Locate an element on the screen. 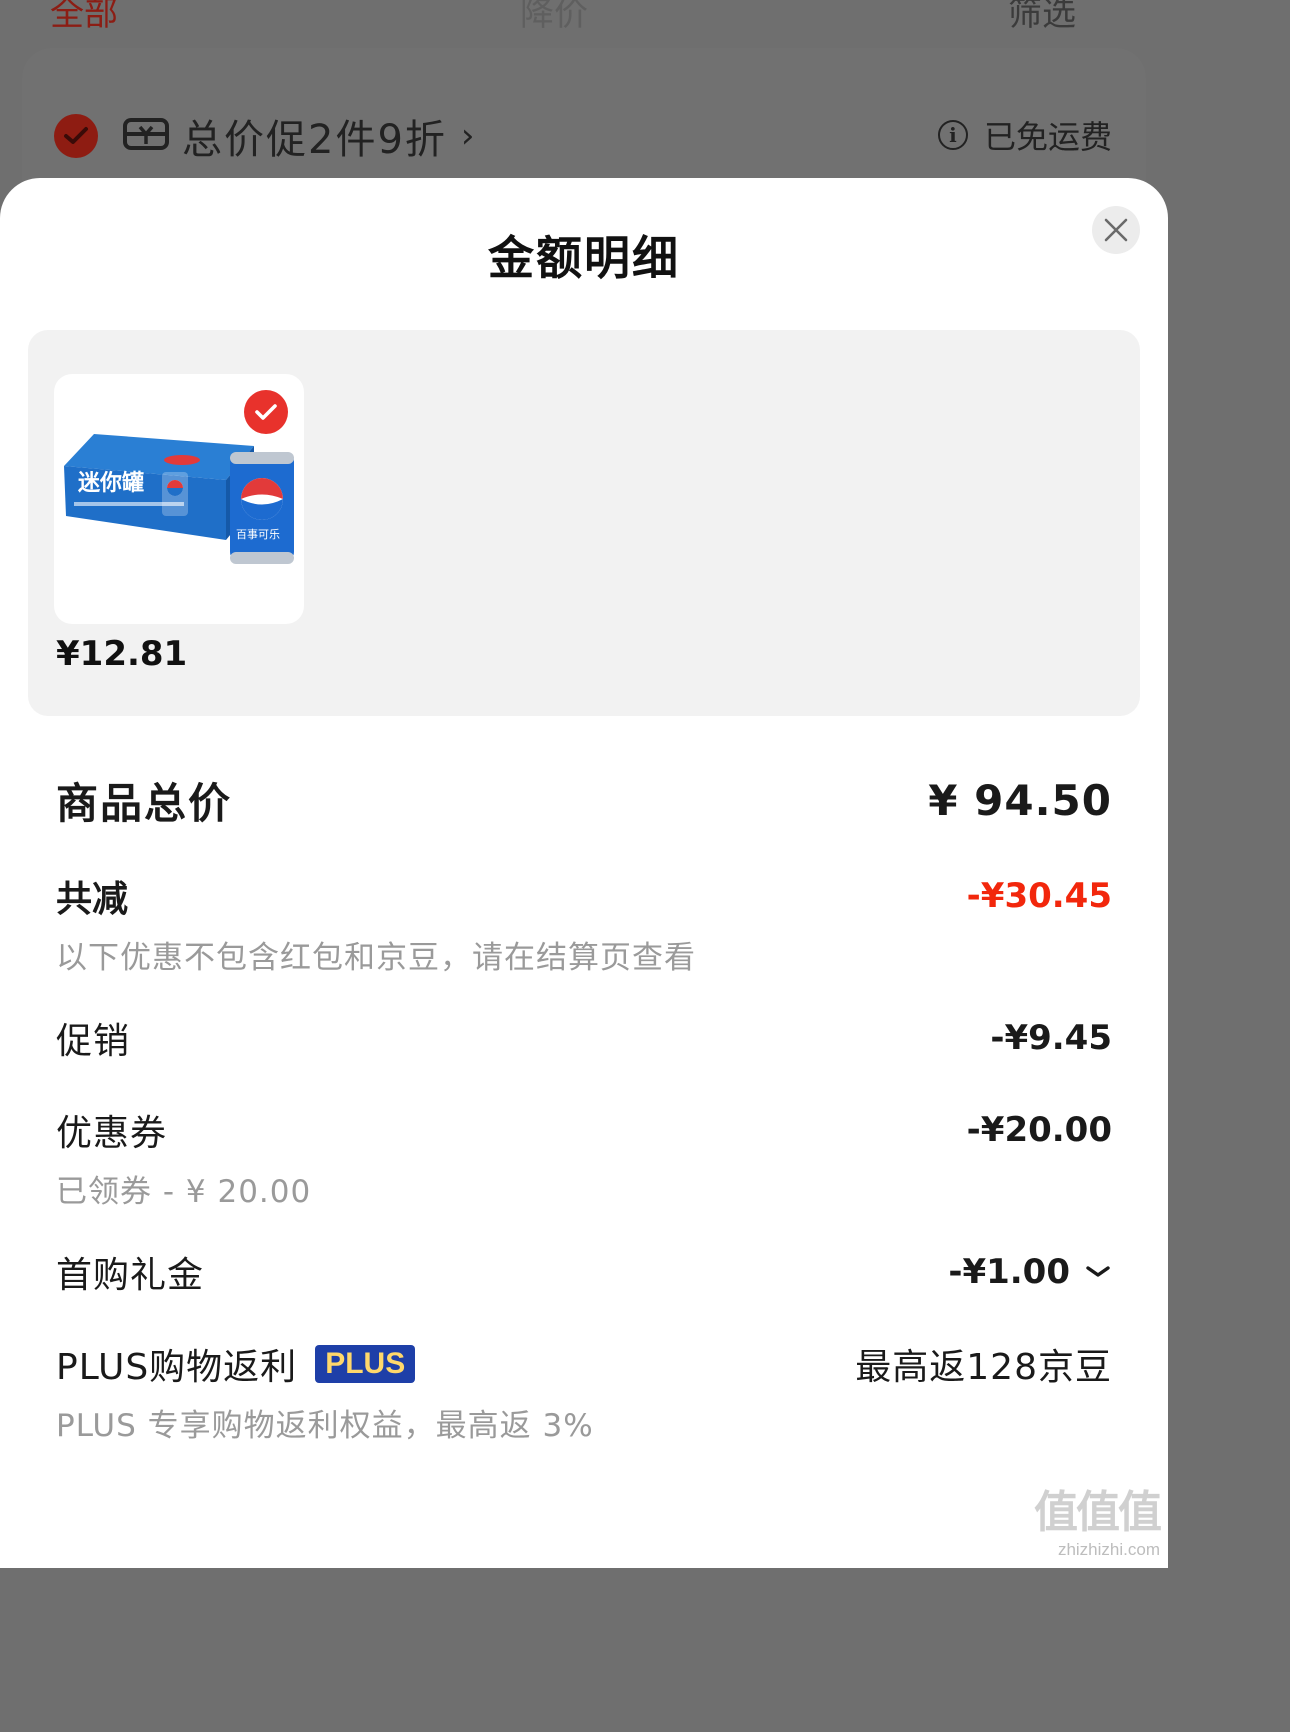  first-purchase-amount: -¥1.00 is located at coordinates (1009, 1272).